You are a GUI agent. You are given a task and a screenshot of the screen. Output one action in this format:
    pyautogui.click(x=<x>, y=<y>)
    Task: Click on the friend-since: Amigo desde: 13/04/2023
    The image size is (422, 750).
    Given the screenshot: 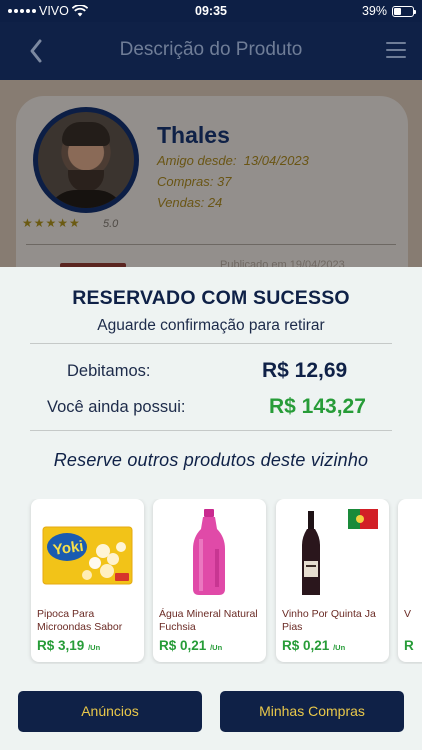 What is the action you would take?
    pyautogui.click(x=233, y=160)
    